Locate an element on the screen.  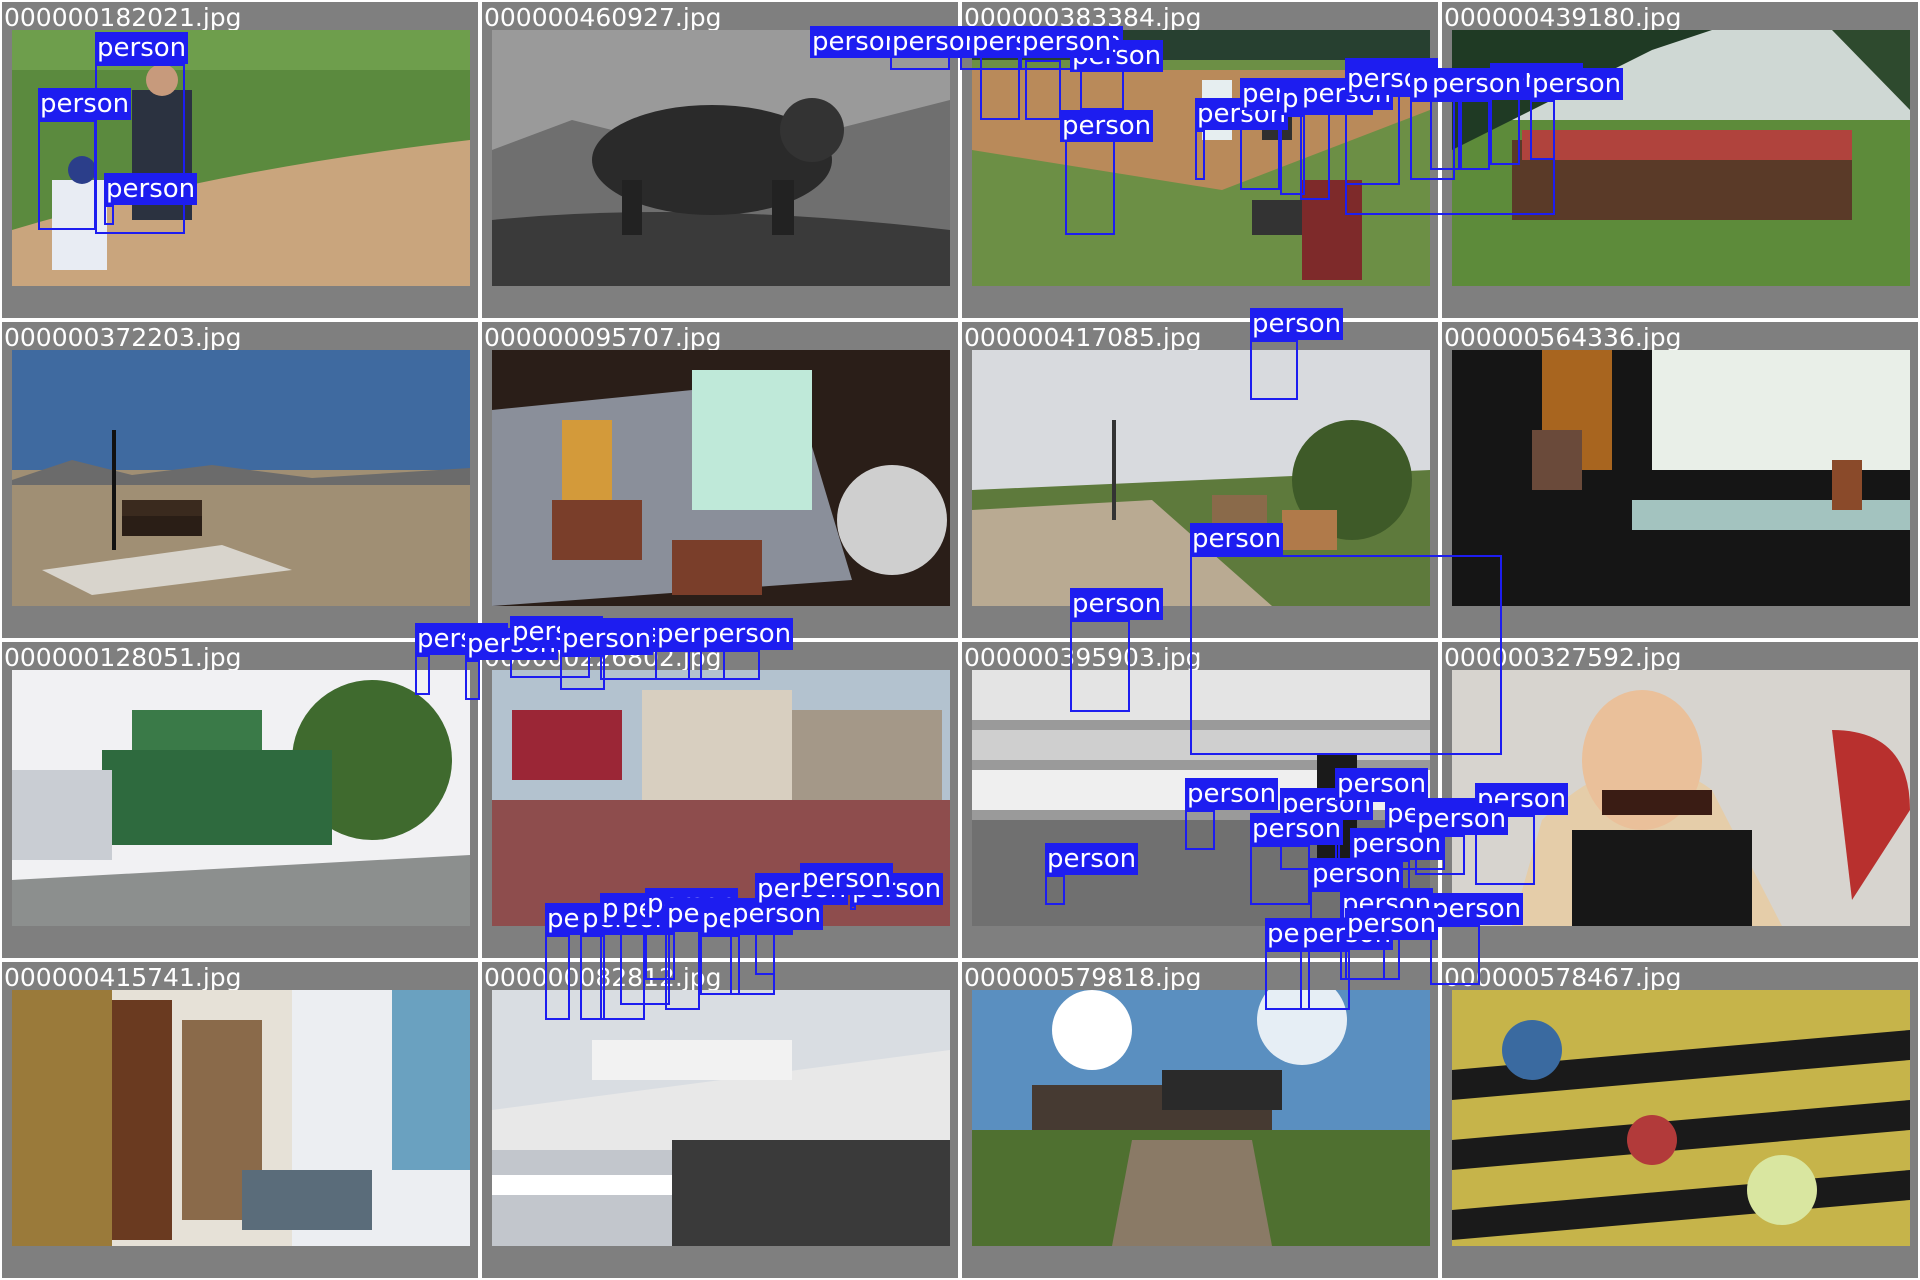
image-tile: 000000372203.jpg is located at coordinates (240, 480).